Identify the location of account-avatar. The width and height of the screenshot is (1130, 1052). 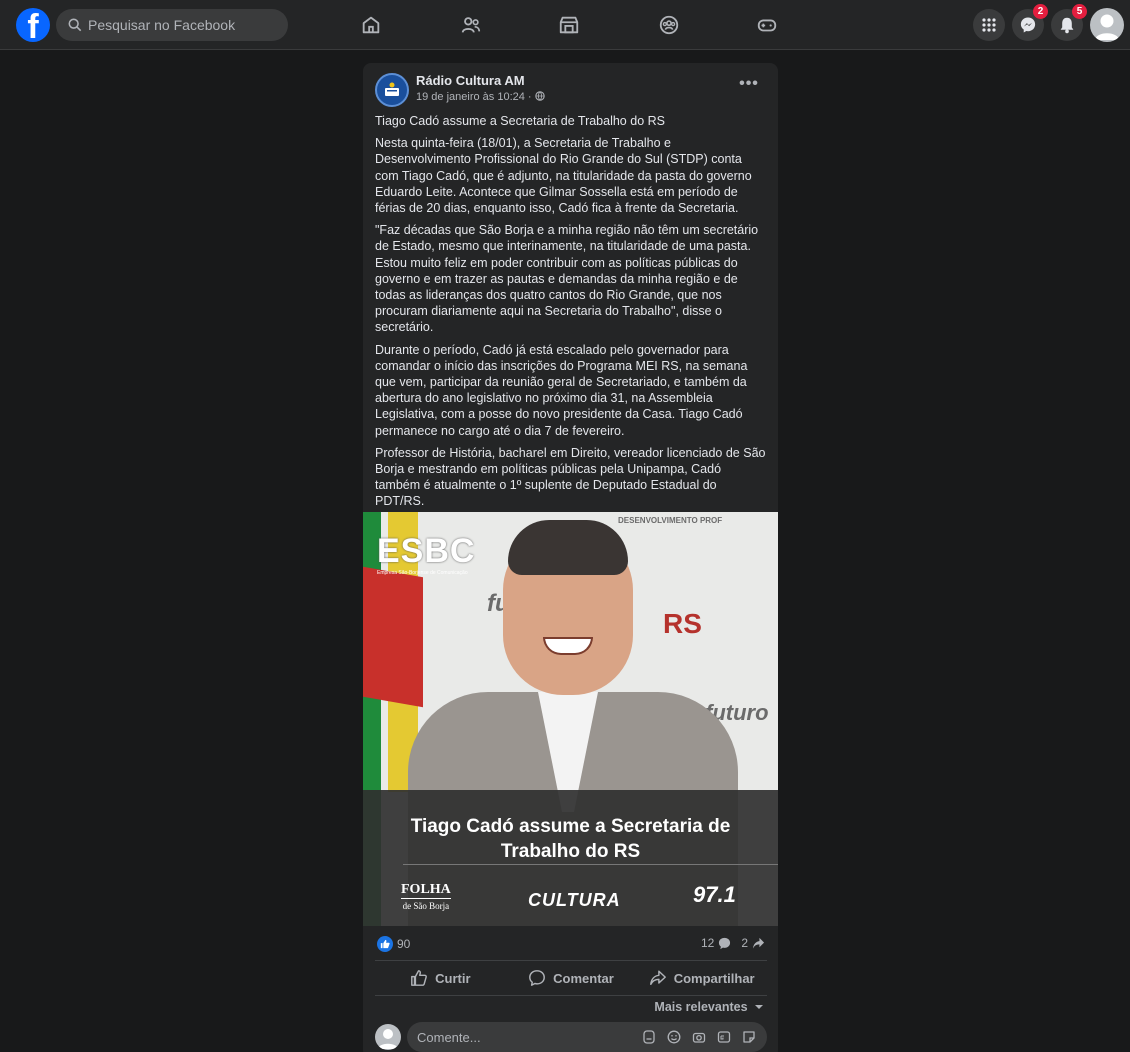
(1107, 25).